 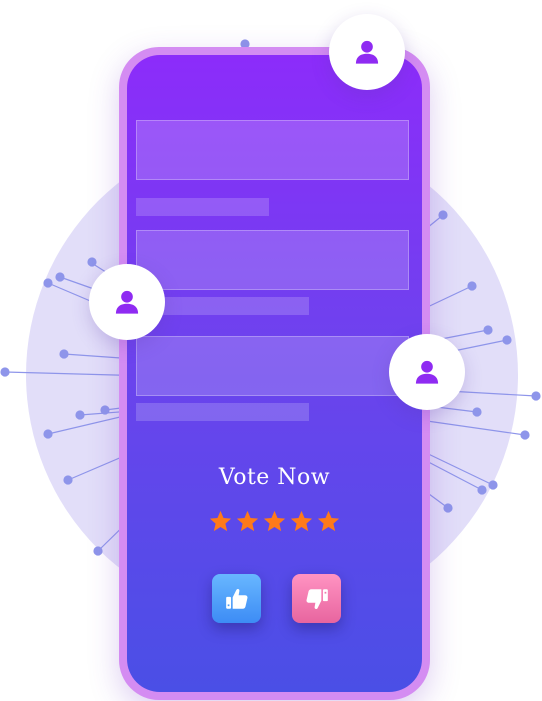 What do you see at coordinates (274, 477) in the screenshot?
I see `vote-title: Vote Now` at bounding box center [274, 477].